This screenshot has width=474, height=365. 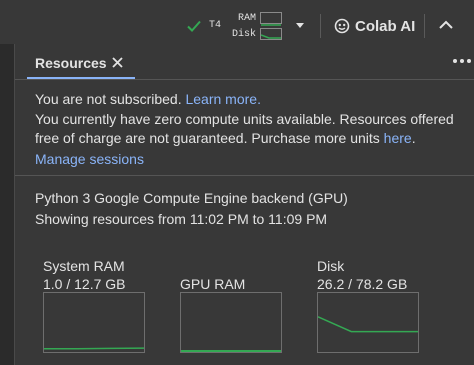 I want to click on disk-graph, so click(x=368, y=322).